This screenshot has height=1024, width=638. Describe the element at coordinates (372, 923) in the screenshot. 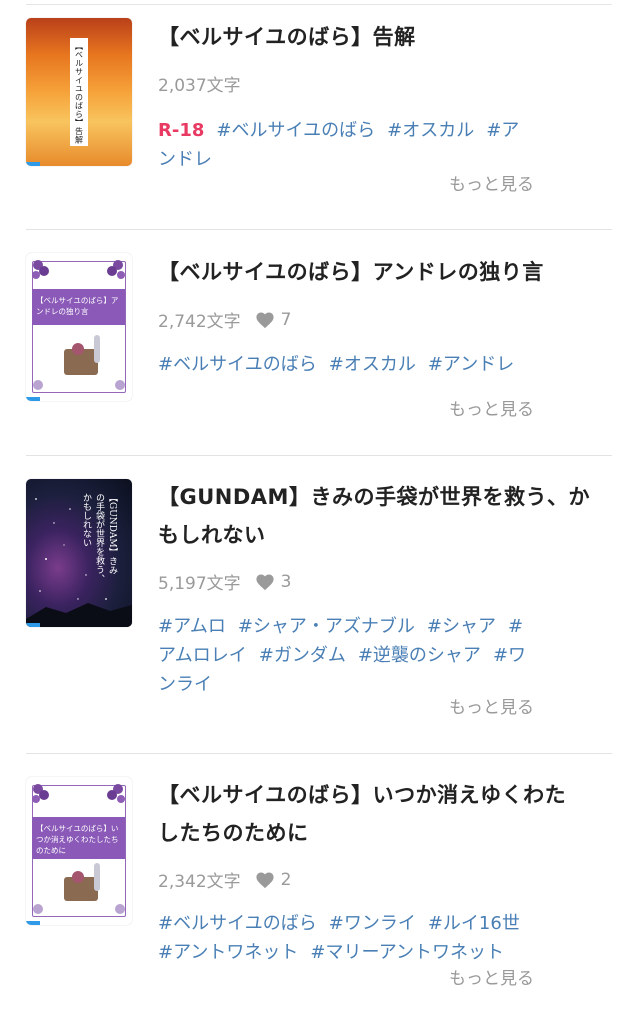

I see `tag-link: #ワンライ` at that location.